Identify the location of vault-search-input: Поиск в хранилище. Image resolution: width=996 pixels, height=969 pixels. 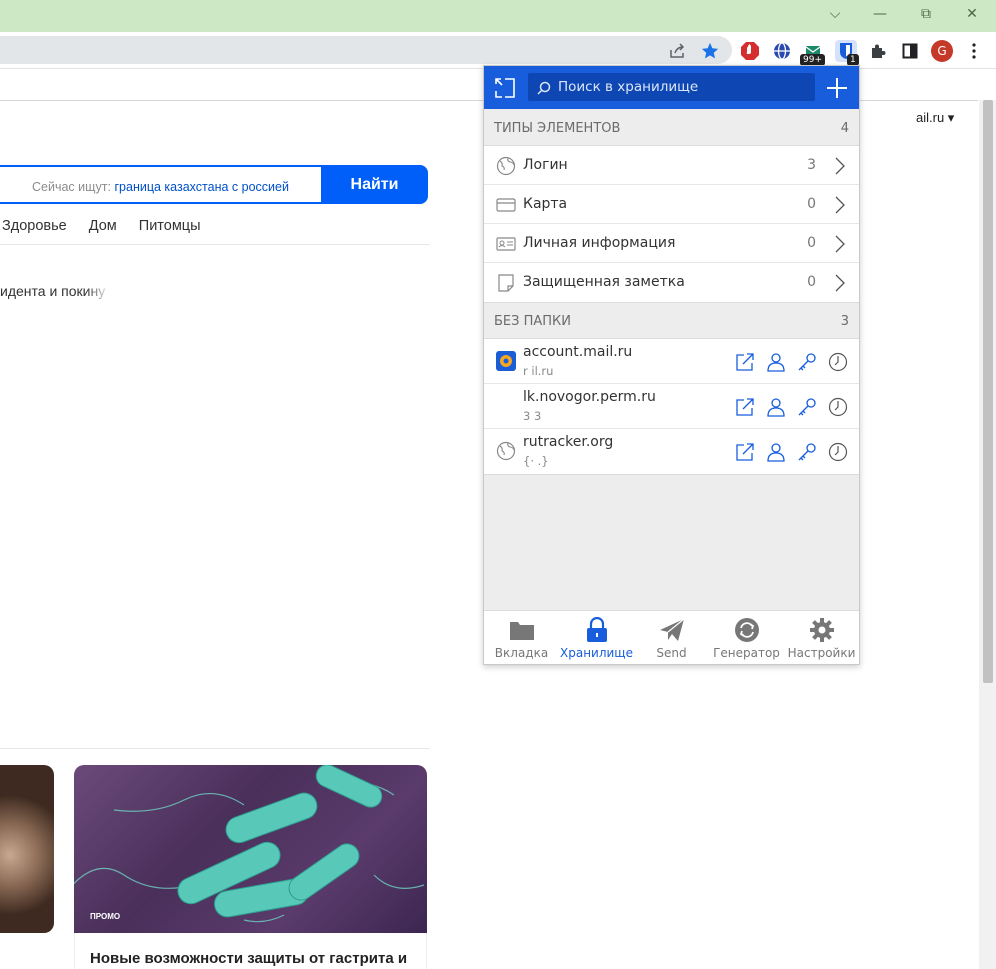
(671, 87).